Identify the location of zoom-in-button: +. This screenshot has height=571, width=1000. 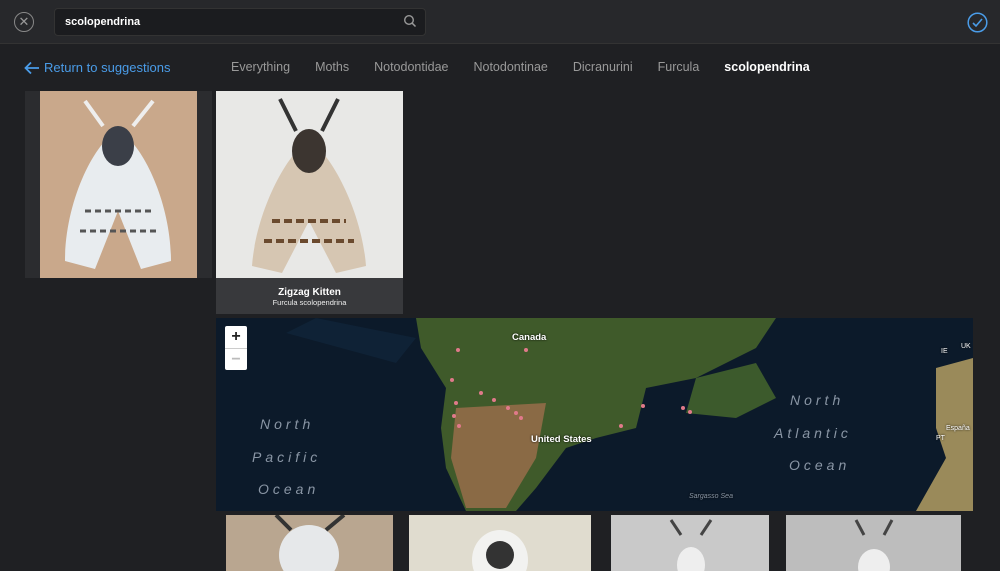
(236, 337).